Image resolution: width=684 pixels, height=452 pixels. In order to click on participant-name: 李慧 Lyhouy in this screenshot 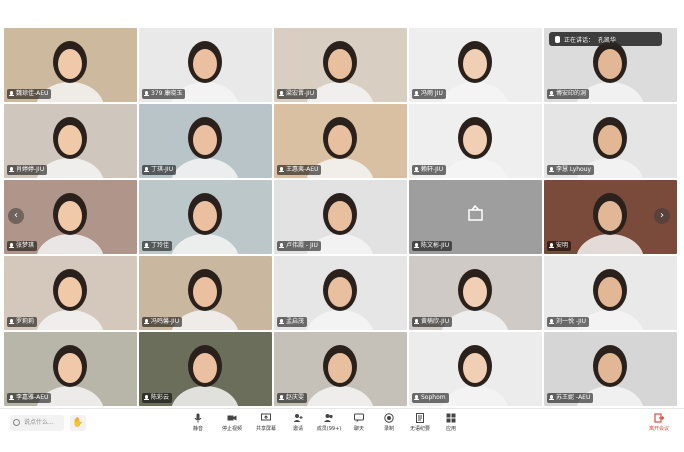, I will do `click(574, 169)`.